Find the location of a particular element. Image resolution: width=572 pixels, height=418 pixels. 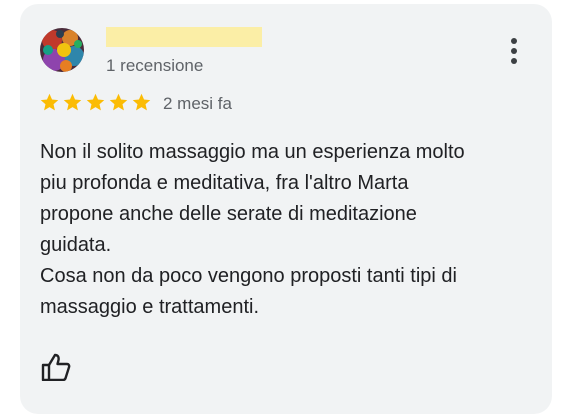

thumb-up-icon is located at coordinates (56, 367).